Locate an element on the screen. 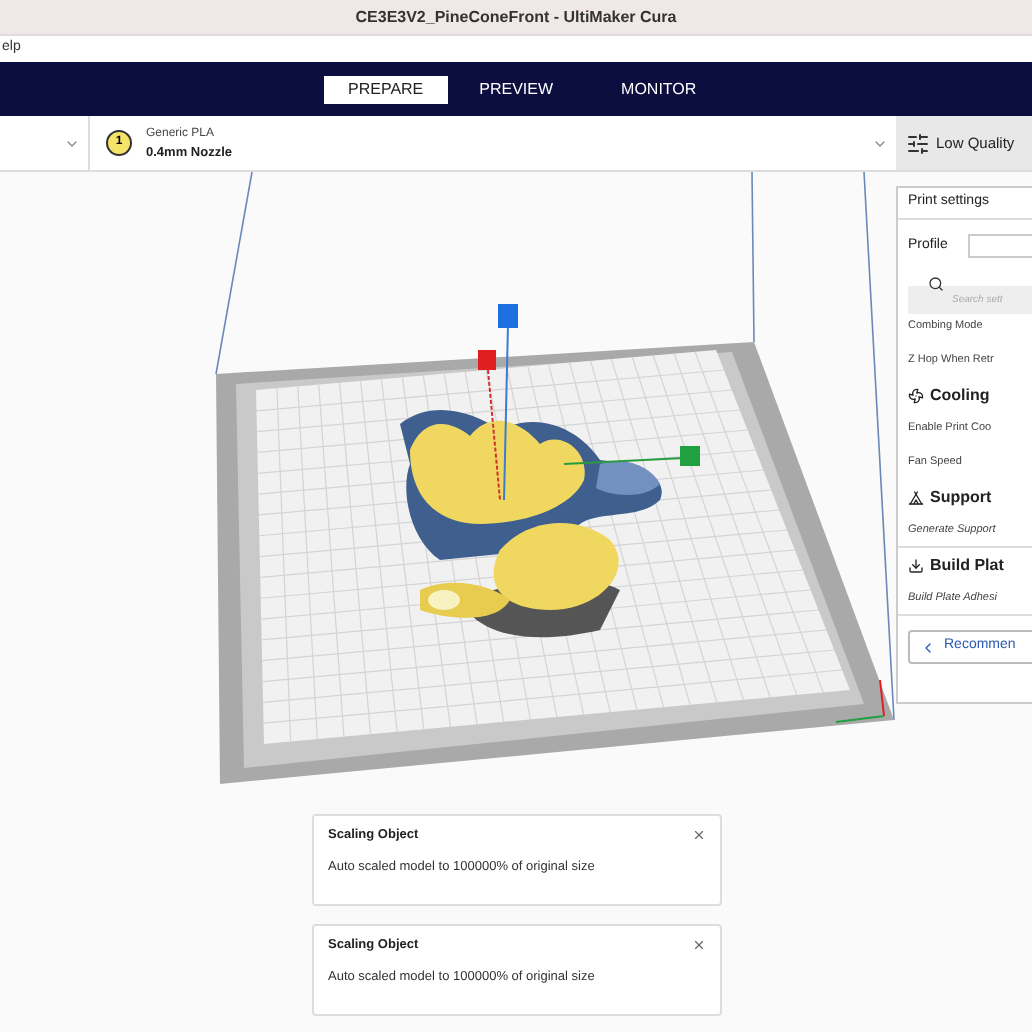 The image size is (1032, 1032). sliders-icon is located at coordinates (918, 143).